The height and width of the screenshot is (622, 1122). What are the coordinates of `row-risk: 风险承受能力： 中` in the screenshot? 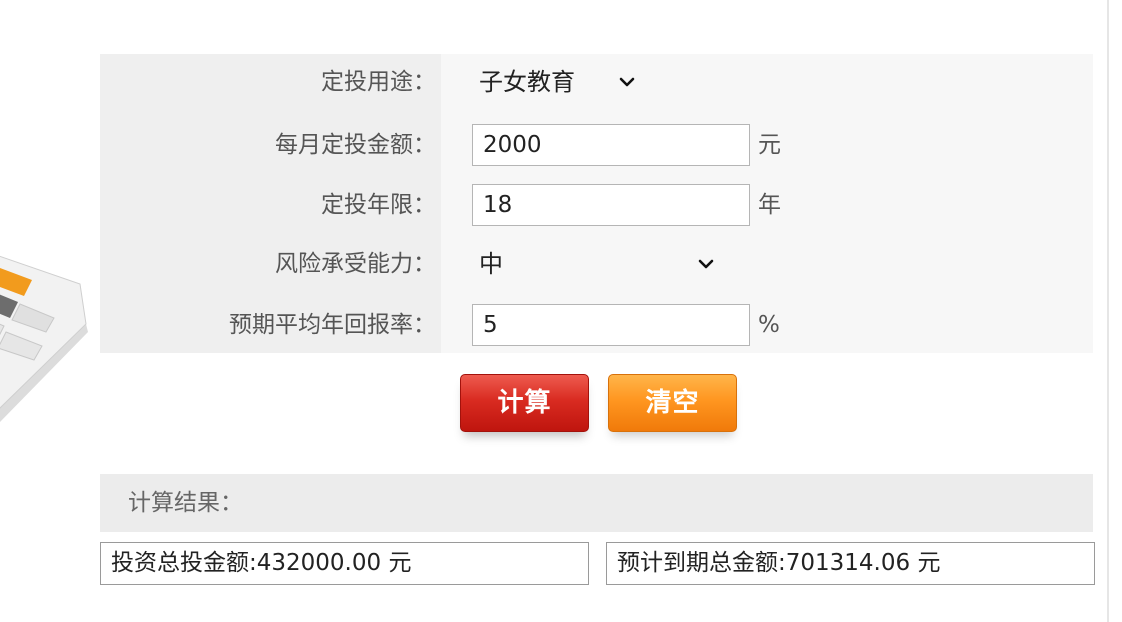 It's located at (596, 264).